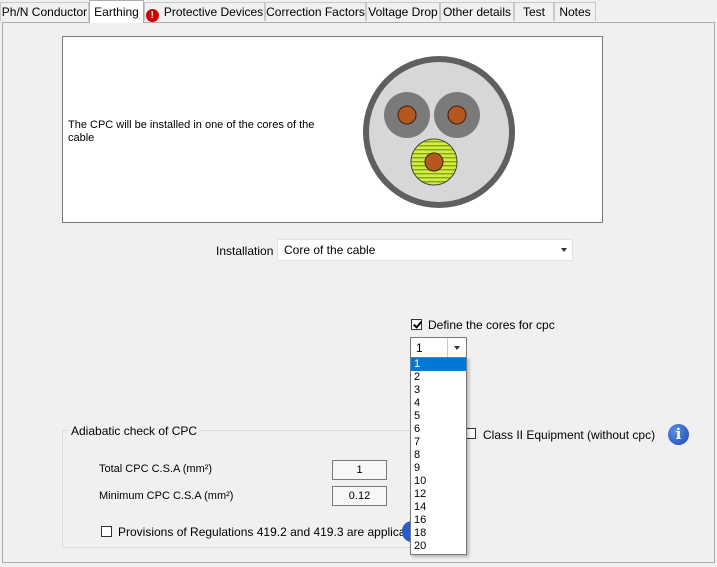  I want to click on list-item: 8, so click(438, 455).